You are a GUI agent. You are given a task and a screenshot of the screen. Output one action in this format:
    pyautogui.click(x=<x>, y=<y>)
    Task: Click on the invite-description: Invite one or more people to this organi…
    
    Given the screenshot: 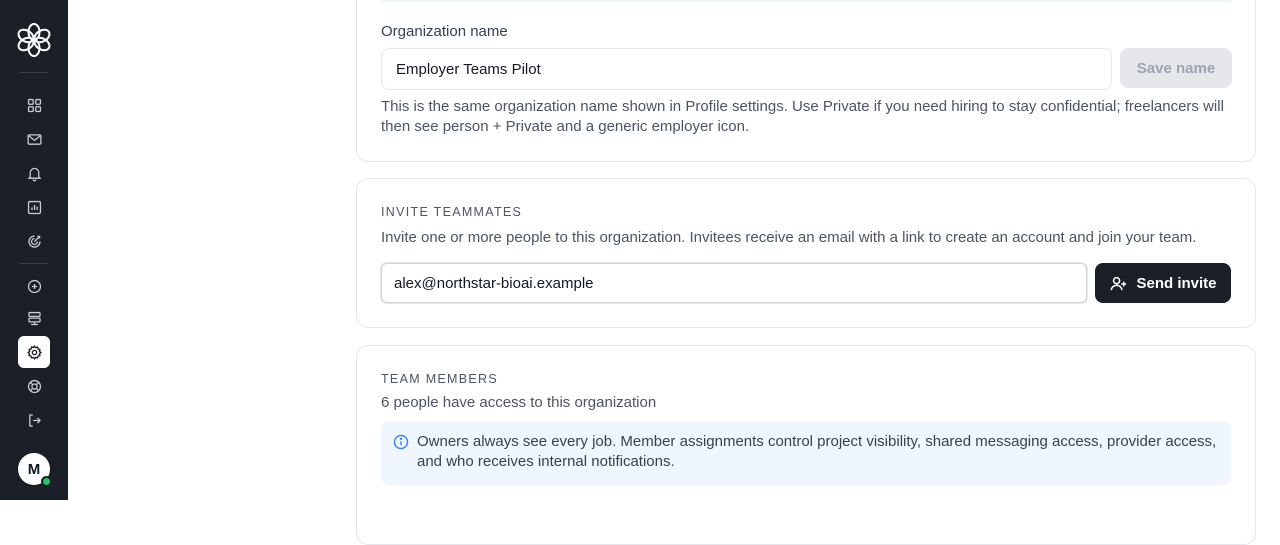 What is the action you would take?
    pyautogui.click(x=789, y=237)
    